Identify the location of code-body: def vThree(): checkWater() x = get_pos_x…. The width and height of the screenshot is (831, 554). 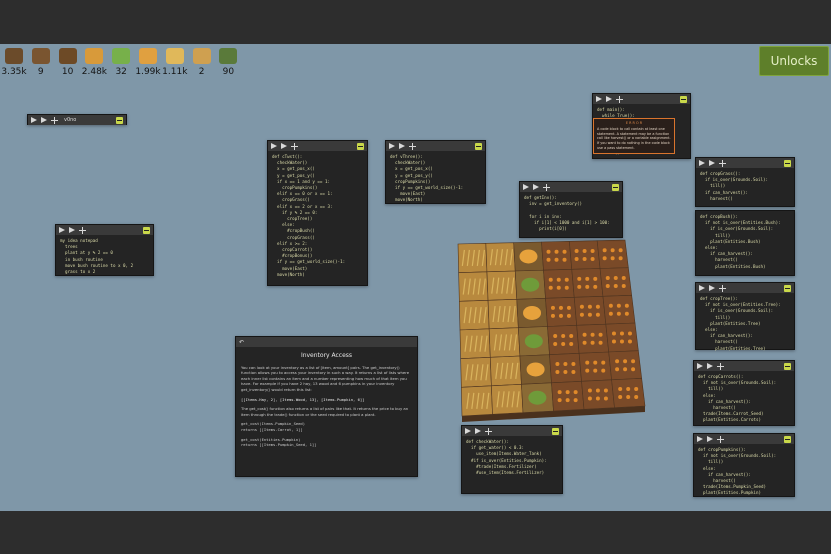
(435, 179).